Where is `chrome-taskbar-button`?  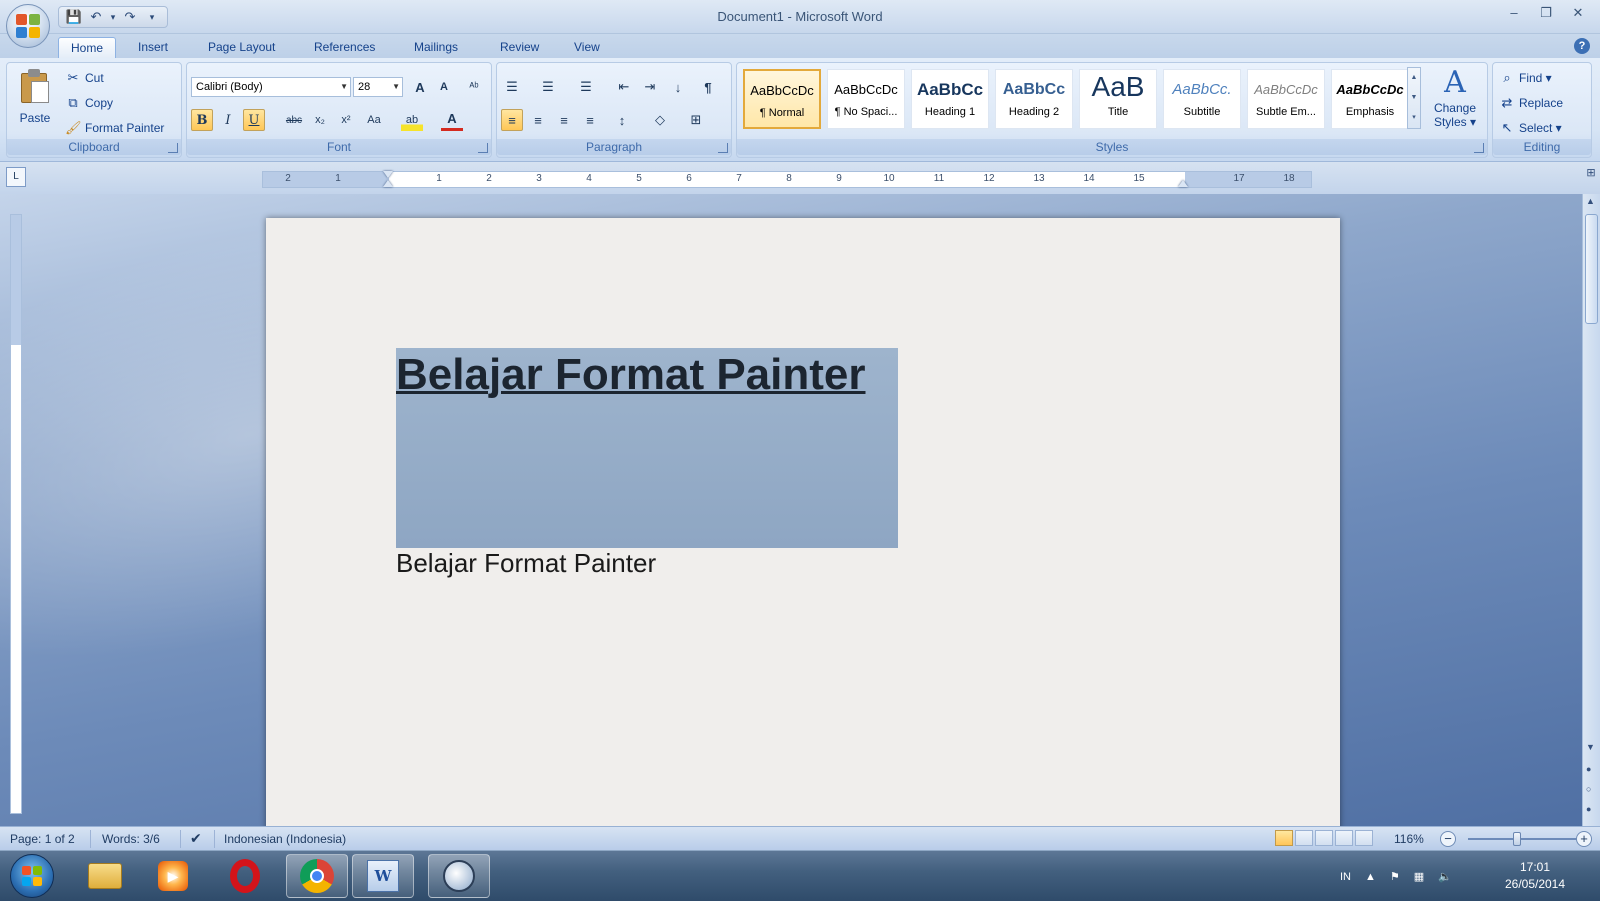
chrome-taskbar-button is located at coordinates (317, 876).